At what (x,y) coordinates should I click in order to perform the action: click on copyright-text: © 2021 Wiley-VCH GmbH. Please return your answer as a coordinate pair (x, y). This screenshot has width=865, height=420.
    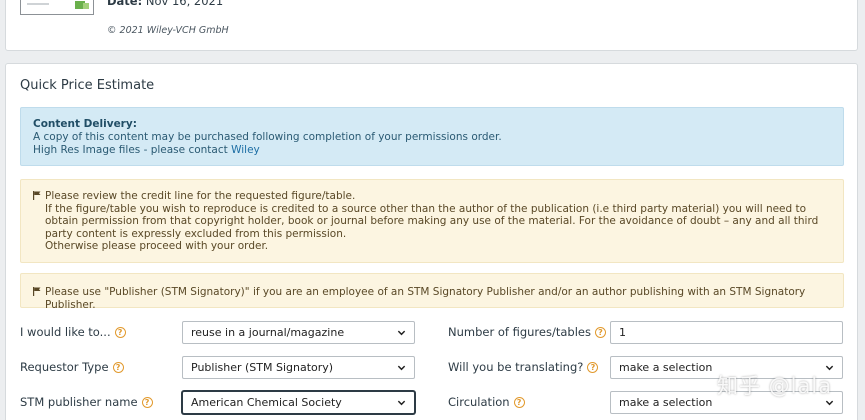
    Looking at the image, I should click on (168, 30).